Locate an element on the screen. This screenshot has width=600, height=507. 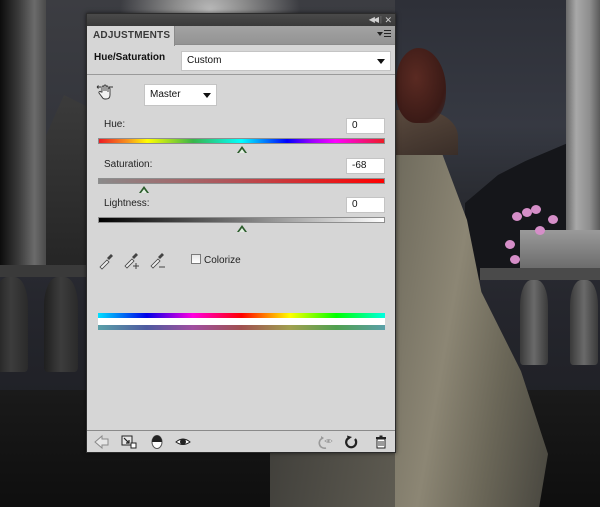
tab-adjustments: ADJUSTMENTS is located at coordinates (131, 36).